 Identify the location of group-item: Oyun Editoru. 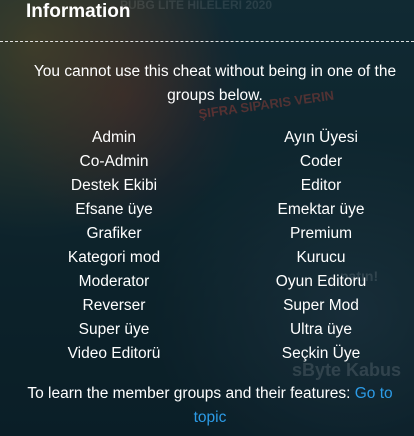
(321, 281).